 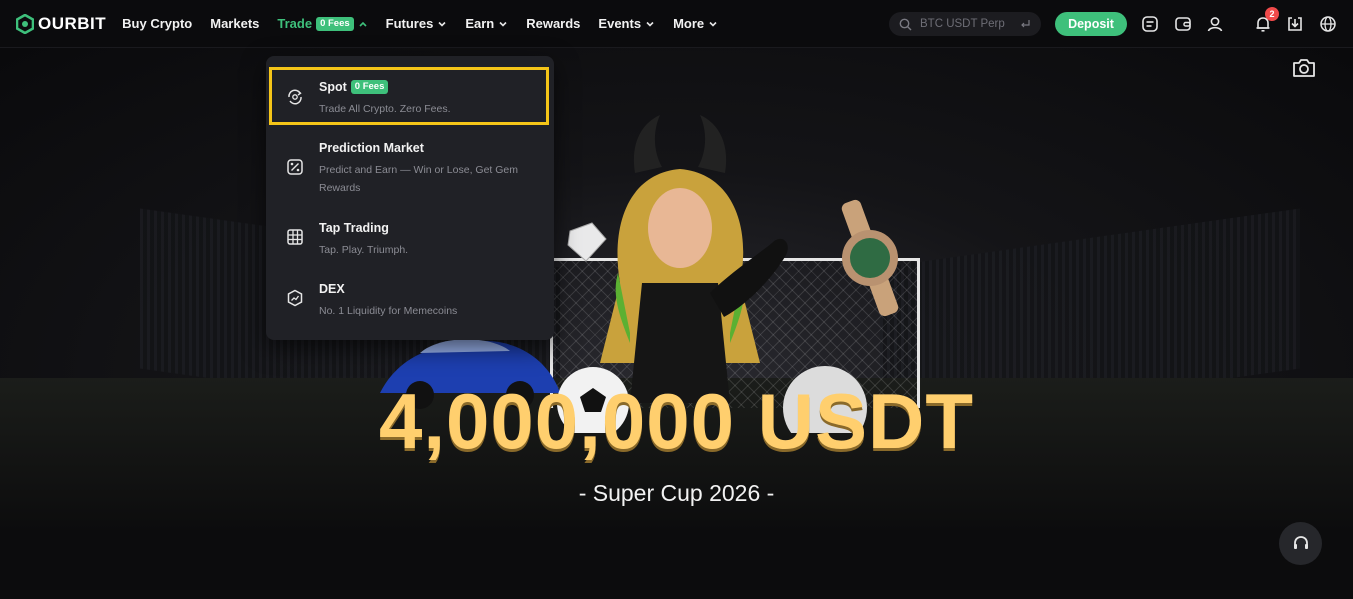 I want to click on camera-icon, so click(x=1304, y=68).